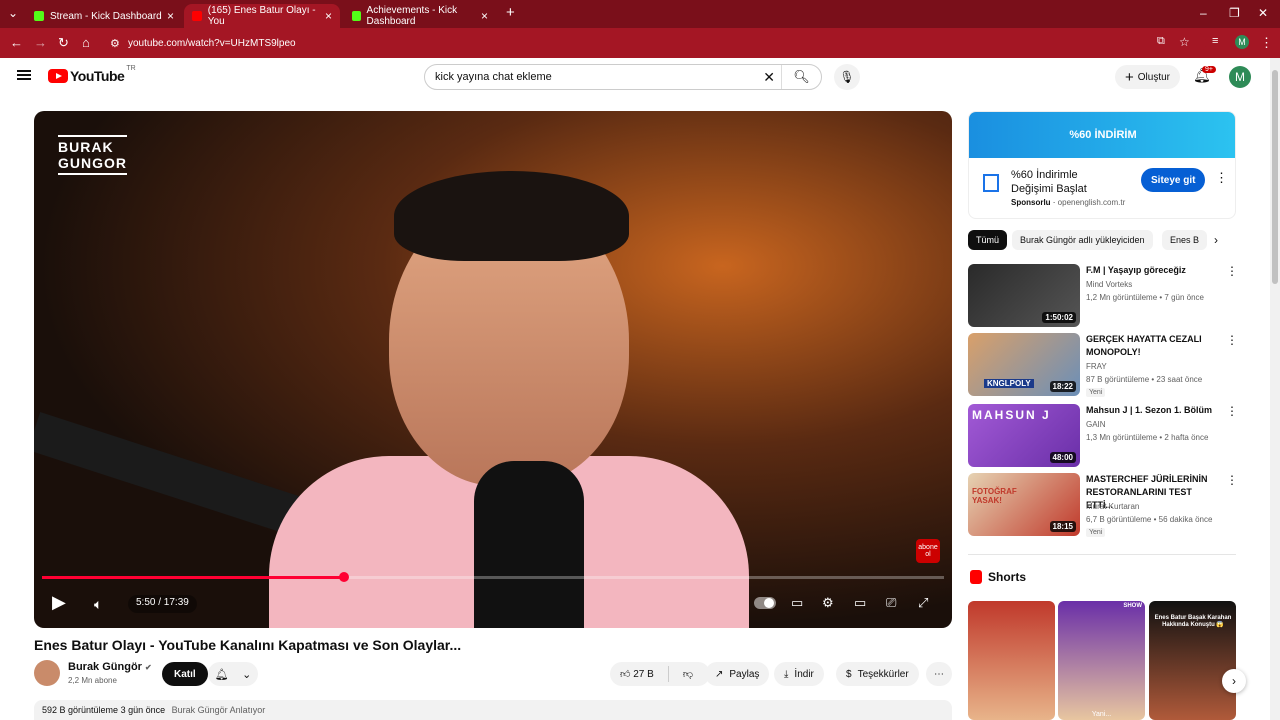 The height and width of the screenshot is (720, 1280). I want to click on plus-icon: +, so click(1129, 77).